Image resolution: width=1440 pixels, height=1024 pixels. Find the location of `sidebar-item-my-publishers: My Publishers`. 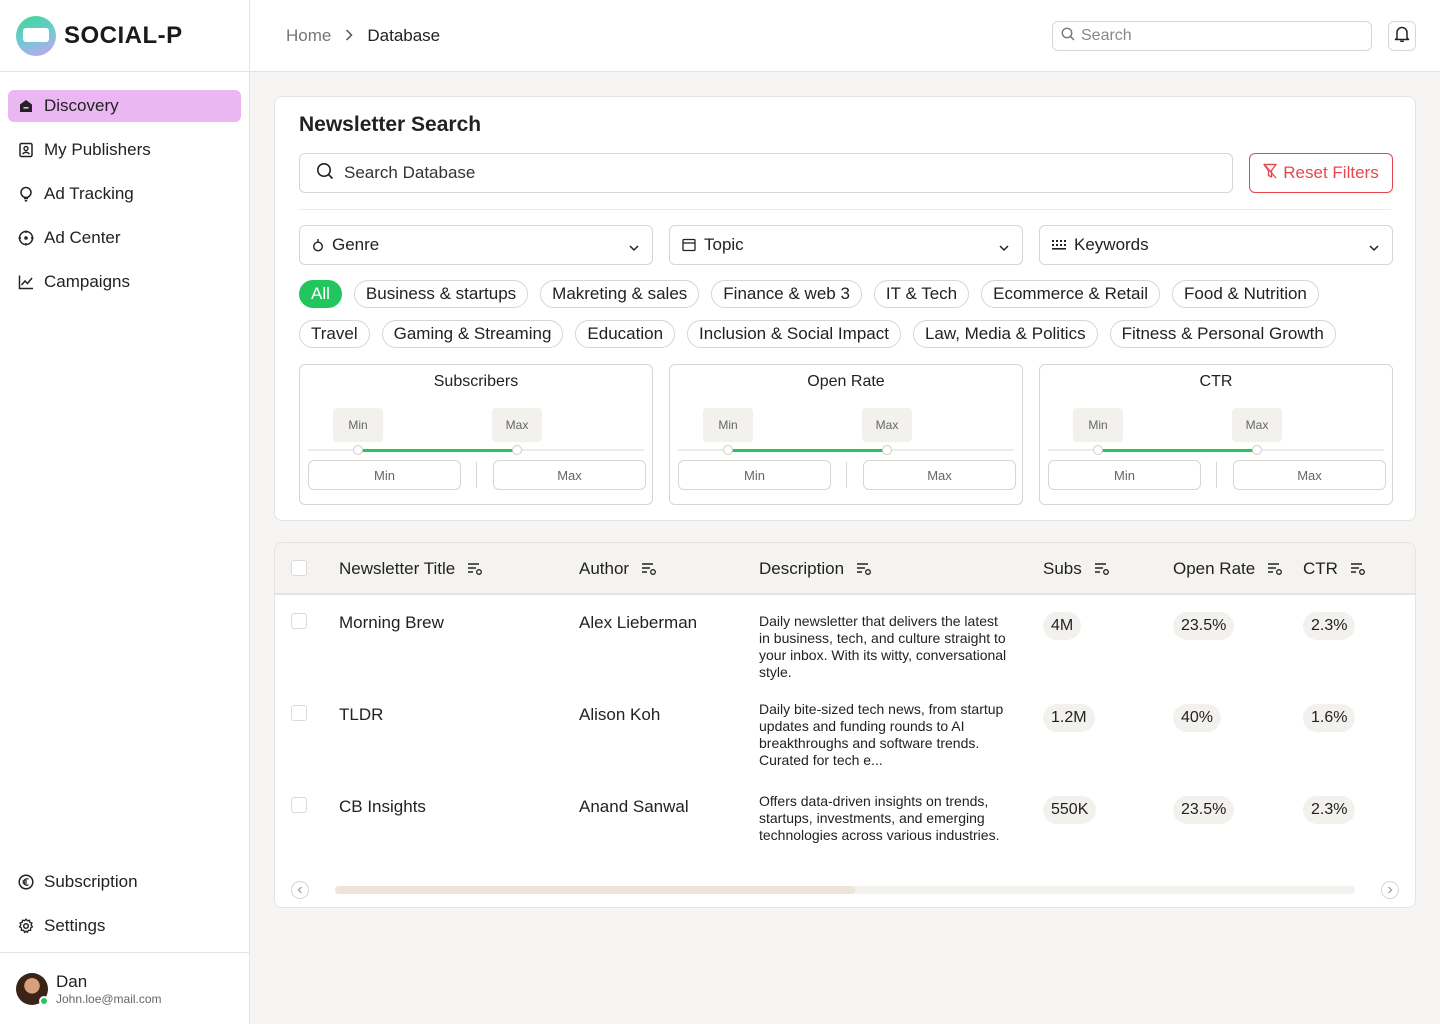

sidebar-item-my-publishers: My Publishers is located at coordinates (124, 150).